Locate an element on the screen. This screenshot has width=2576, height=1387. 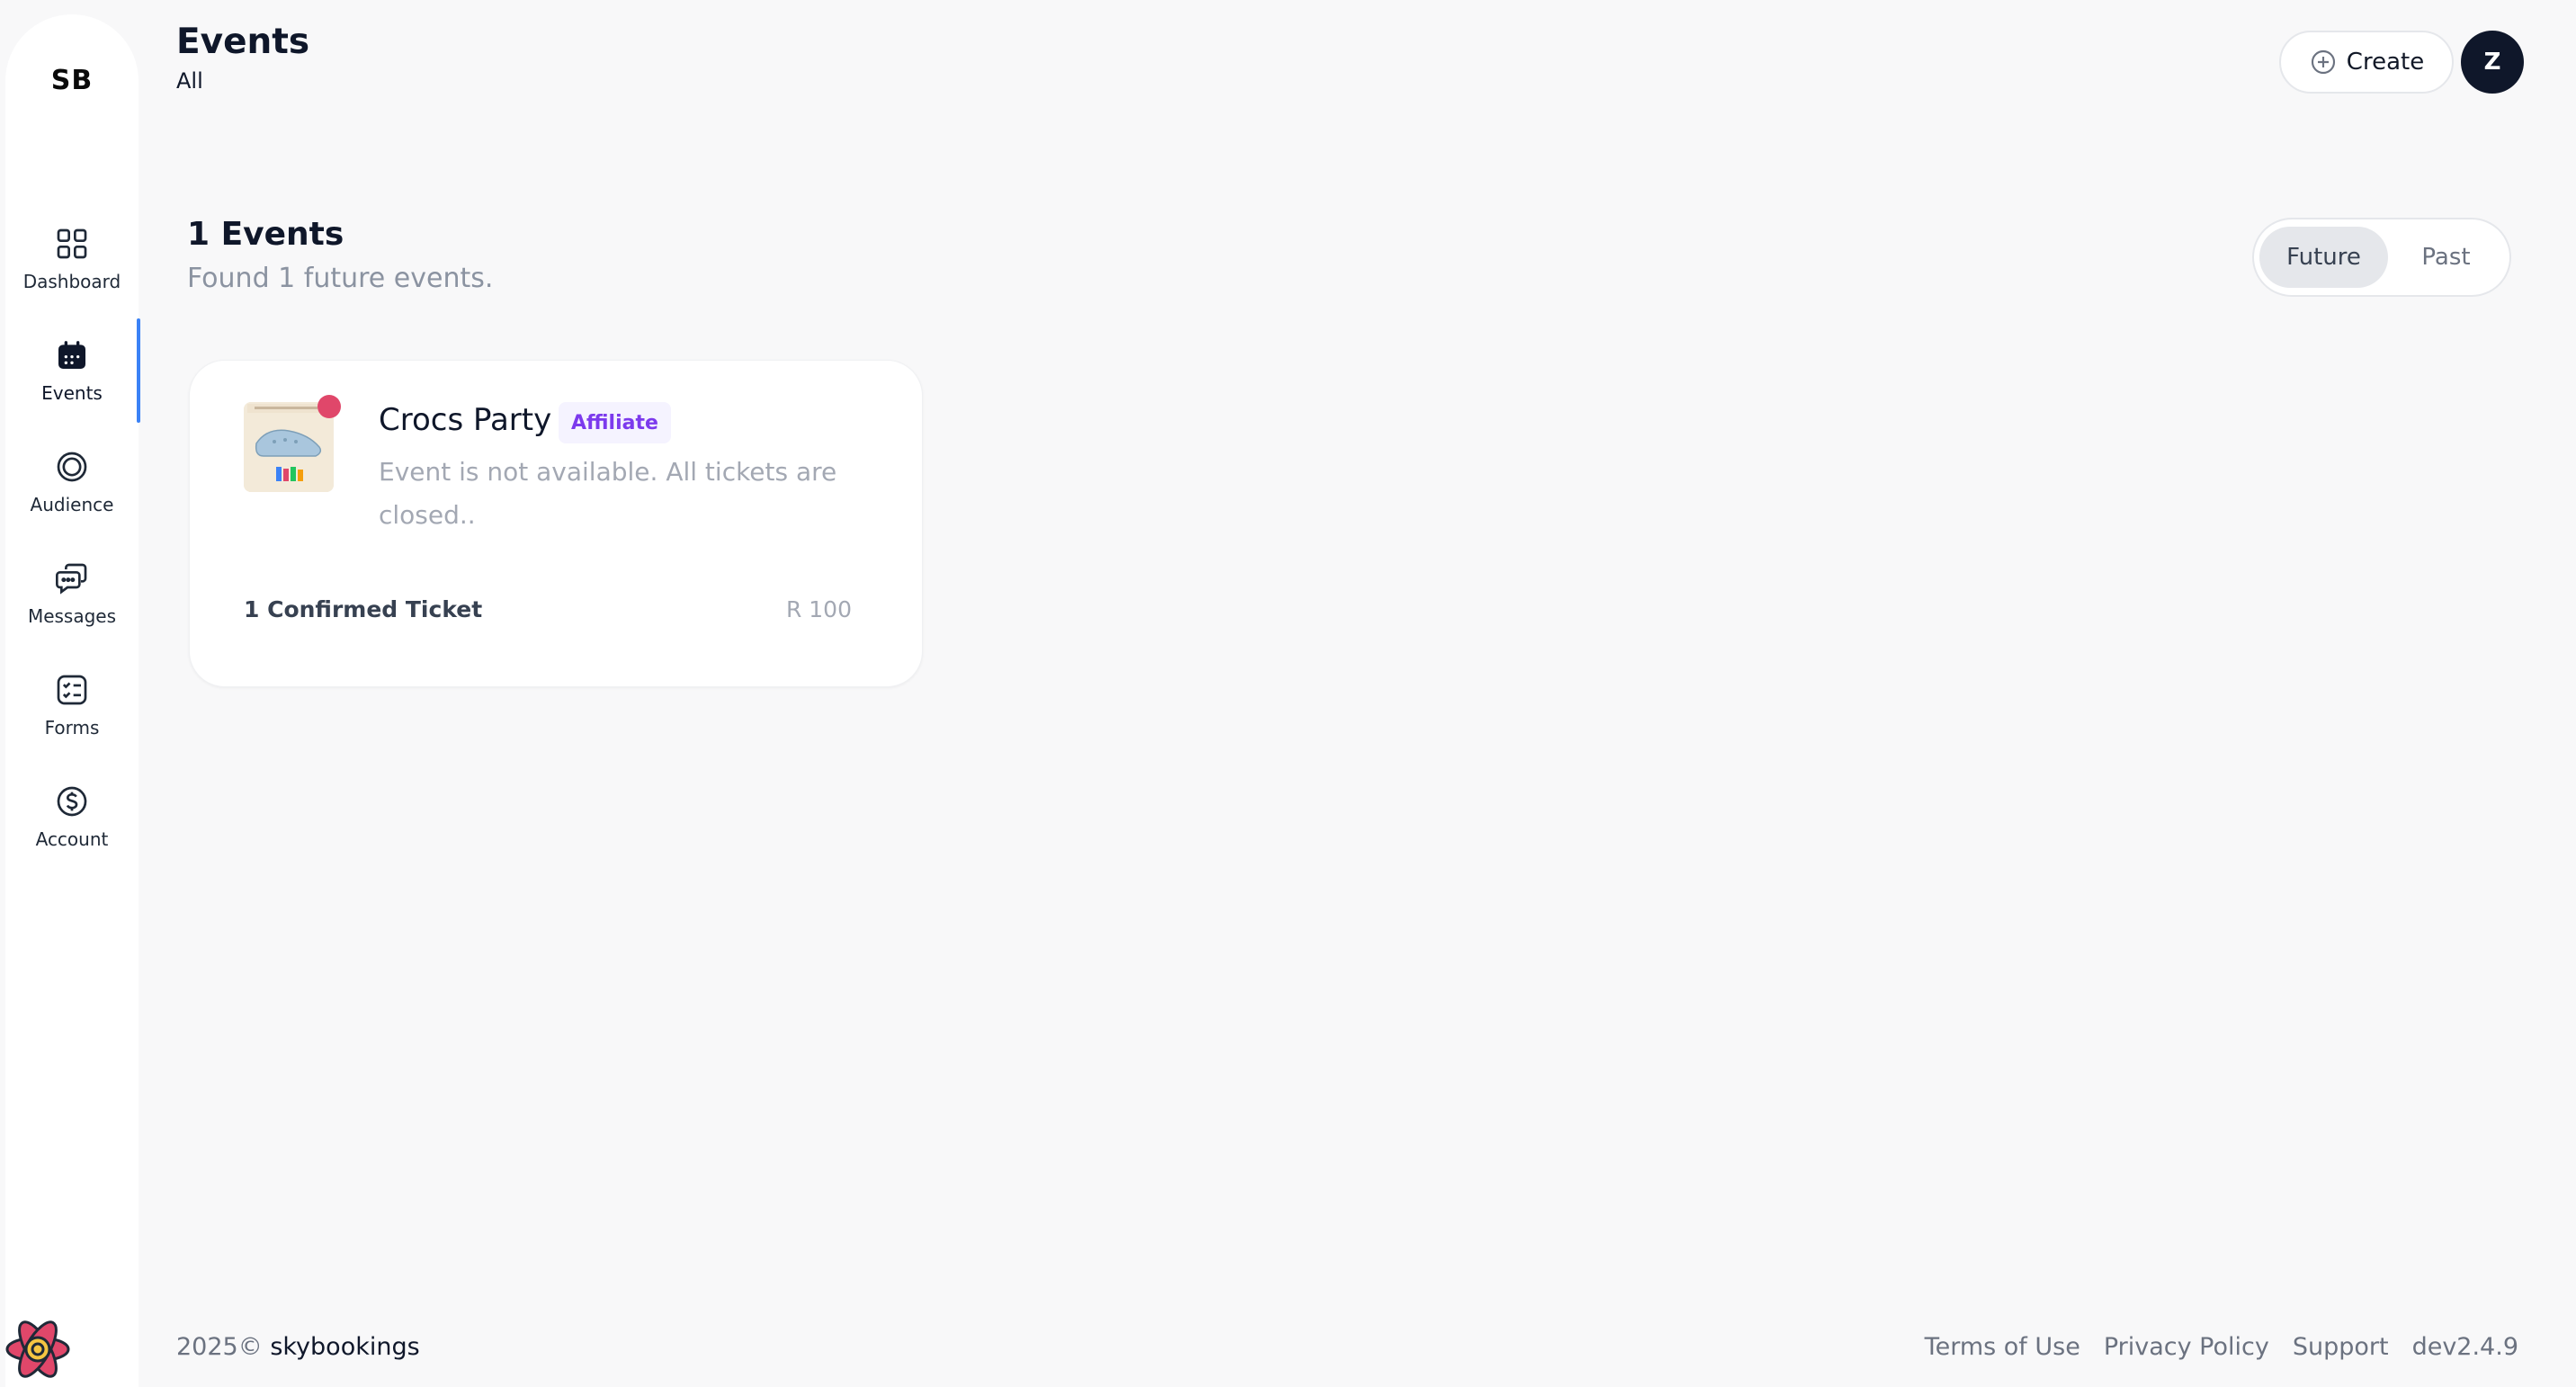
time-filter-toggle: Future Past is located at coordinates (2381, 257).